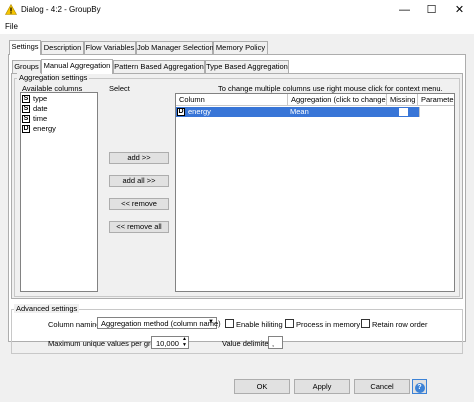  I want to click on process-in-memory-label: Process in memory, so click(328, 324).